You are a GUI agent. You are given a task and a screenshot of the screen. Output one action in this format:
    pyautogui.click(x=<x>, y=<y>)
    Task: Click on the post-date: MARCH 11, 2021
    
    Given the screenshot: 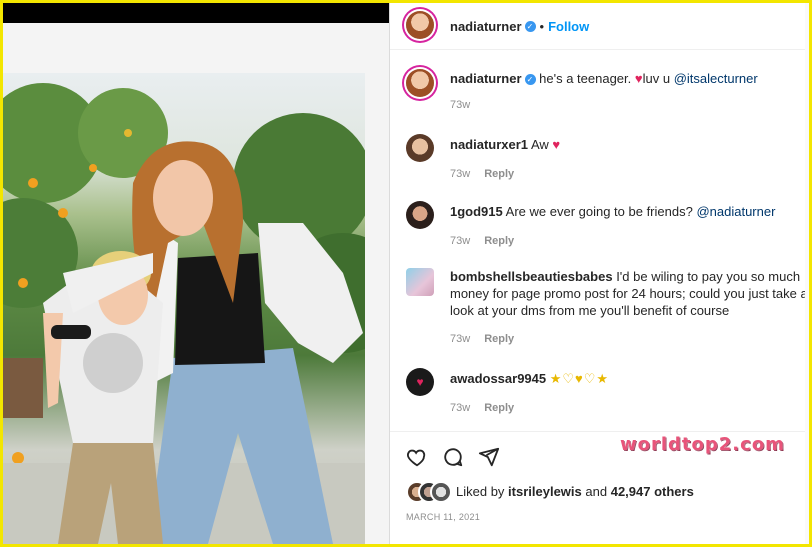 What is the action you would take?
    pyautogui.click(x=443, y=517)
    